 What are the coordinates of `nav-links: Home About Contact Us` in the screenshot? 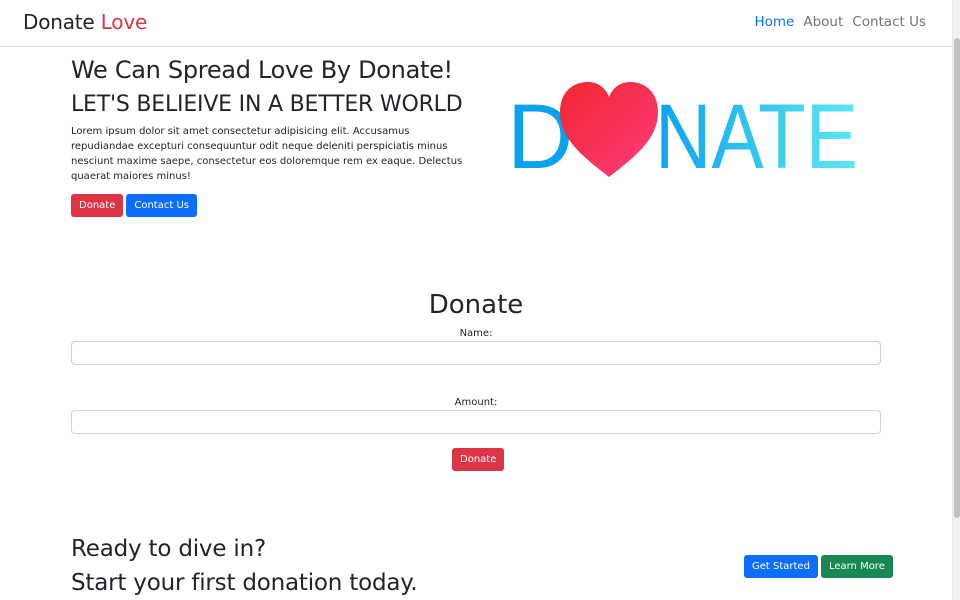 It's located at (840, 22).